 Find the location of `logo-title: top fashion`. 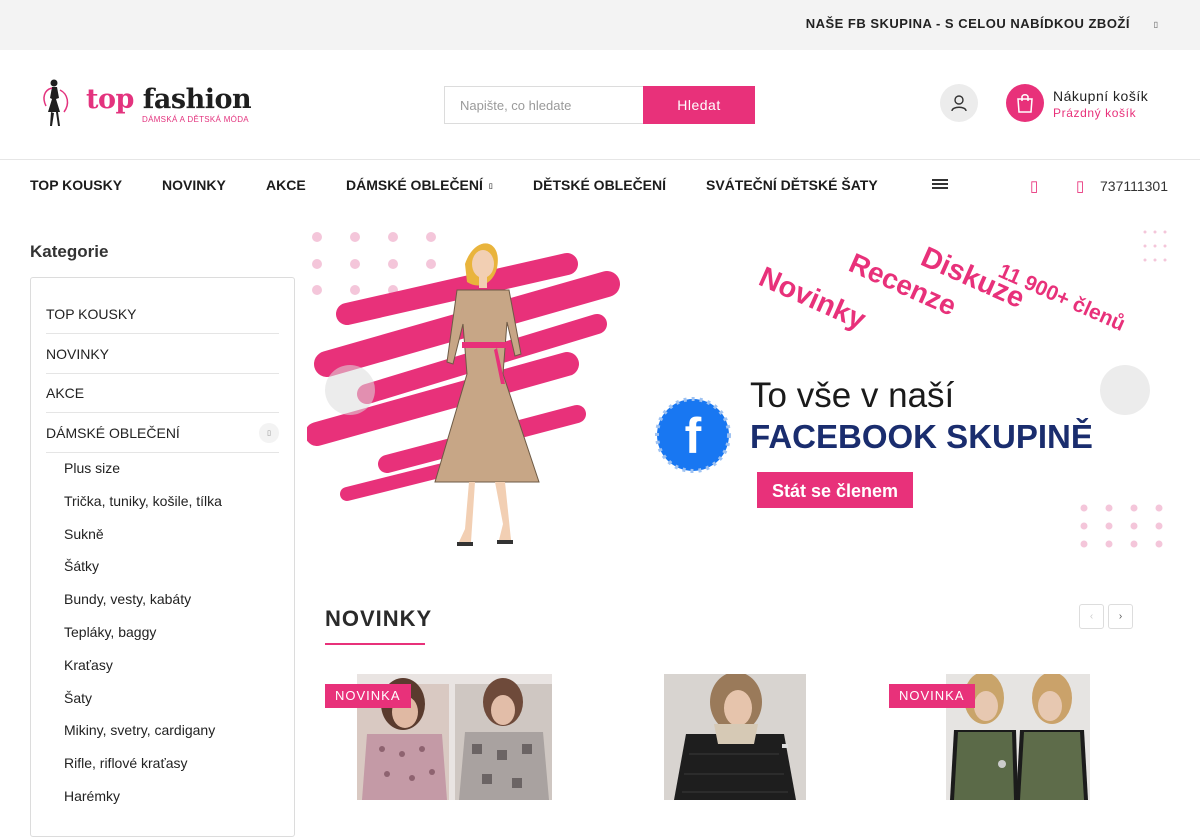

logo-title: top fashion is located at coordinates (169, 99).